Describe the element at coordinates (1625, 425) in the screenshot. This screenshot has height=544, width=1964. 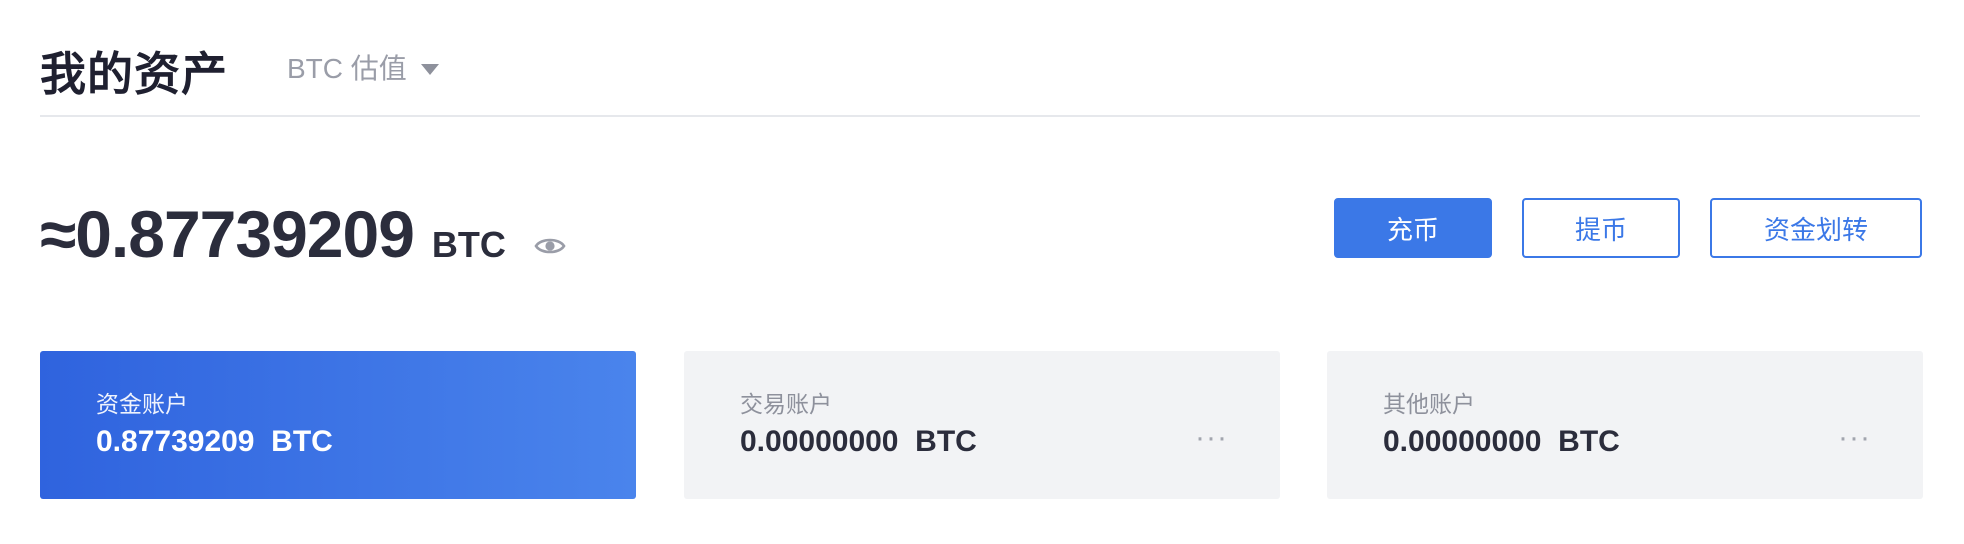
I see `other-account-card: 其他账户 0.00000000 BTC ···` at that location.